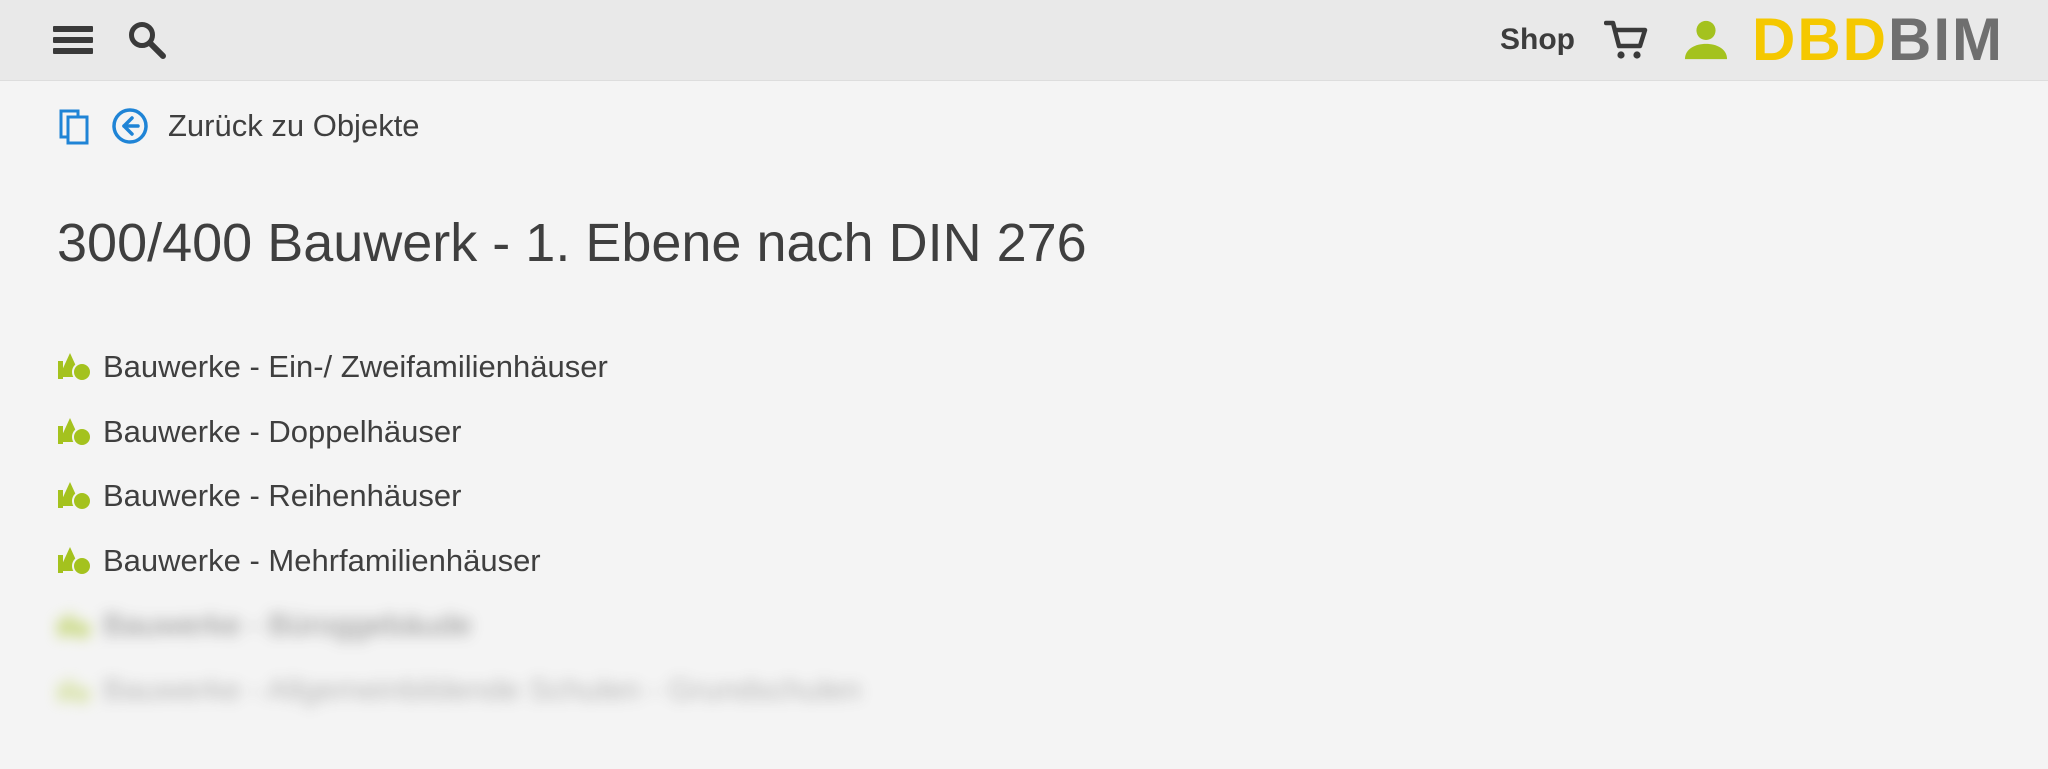 This screenshot has height=769, width=2048. What do you see at coordinates (287, 625) in the screenshot?
I see `list-item-label: Bauwerke - Büroggebäude` at bounding box center [287, 625].